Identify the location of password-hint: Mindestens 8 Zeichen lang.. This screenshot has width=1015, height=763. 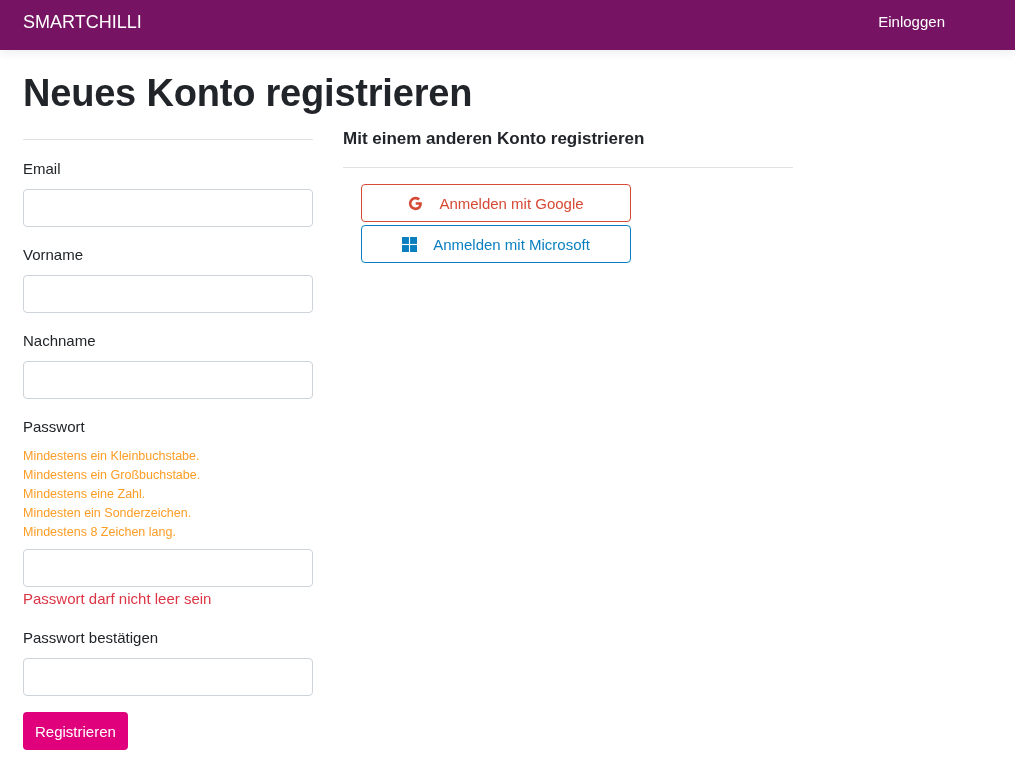
(100, 532).